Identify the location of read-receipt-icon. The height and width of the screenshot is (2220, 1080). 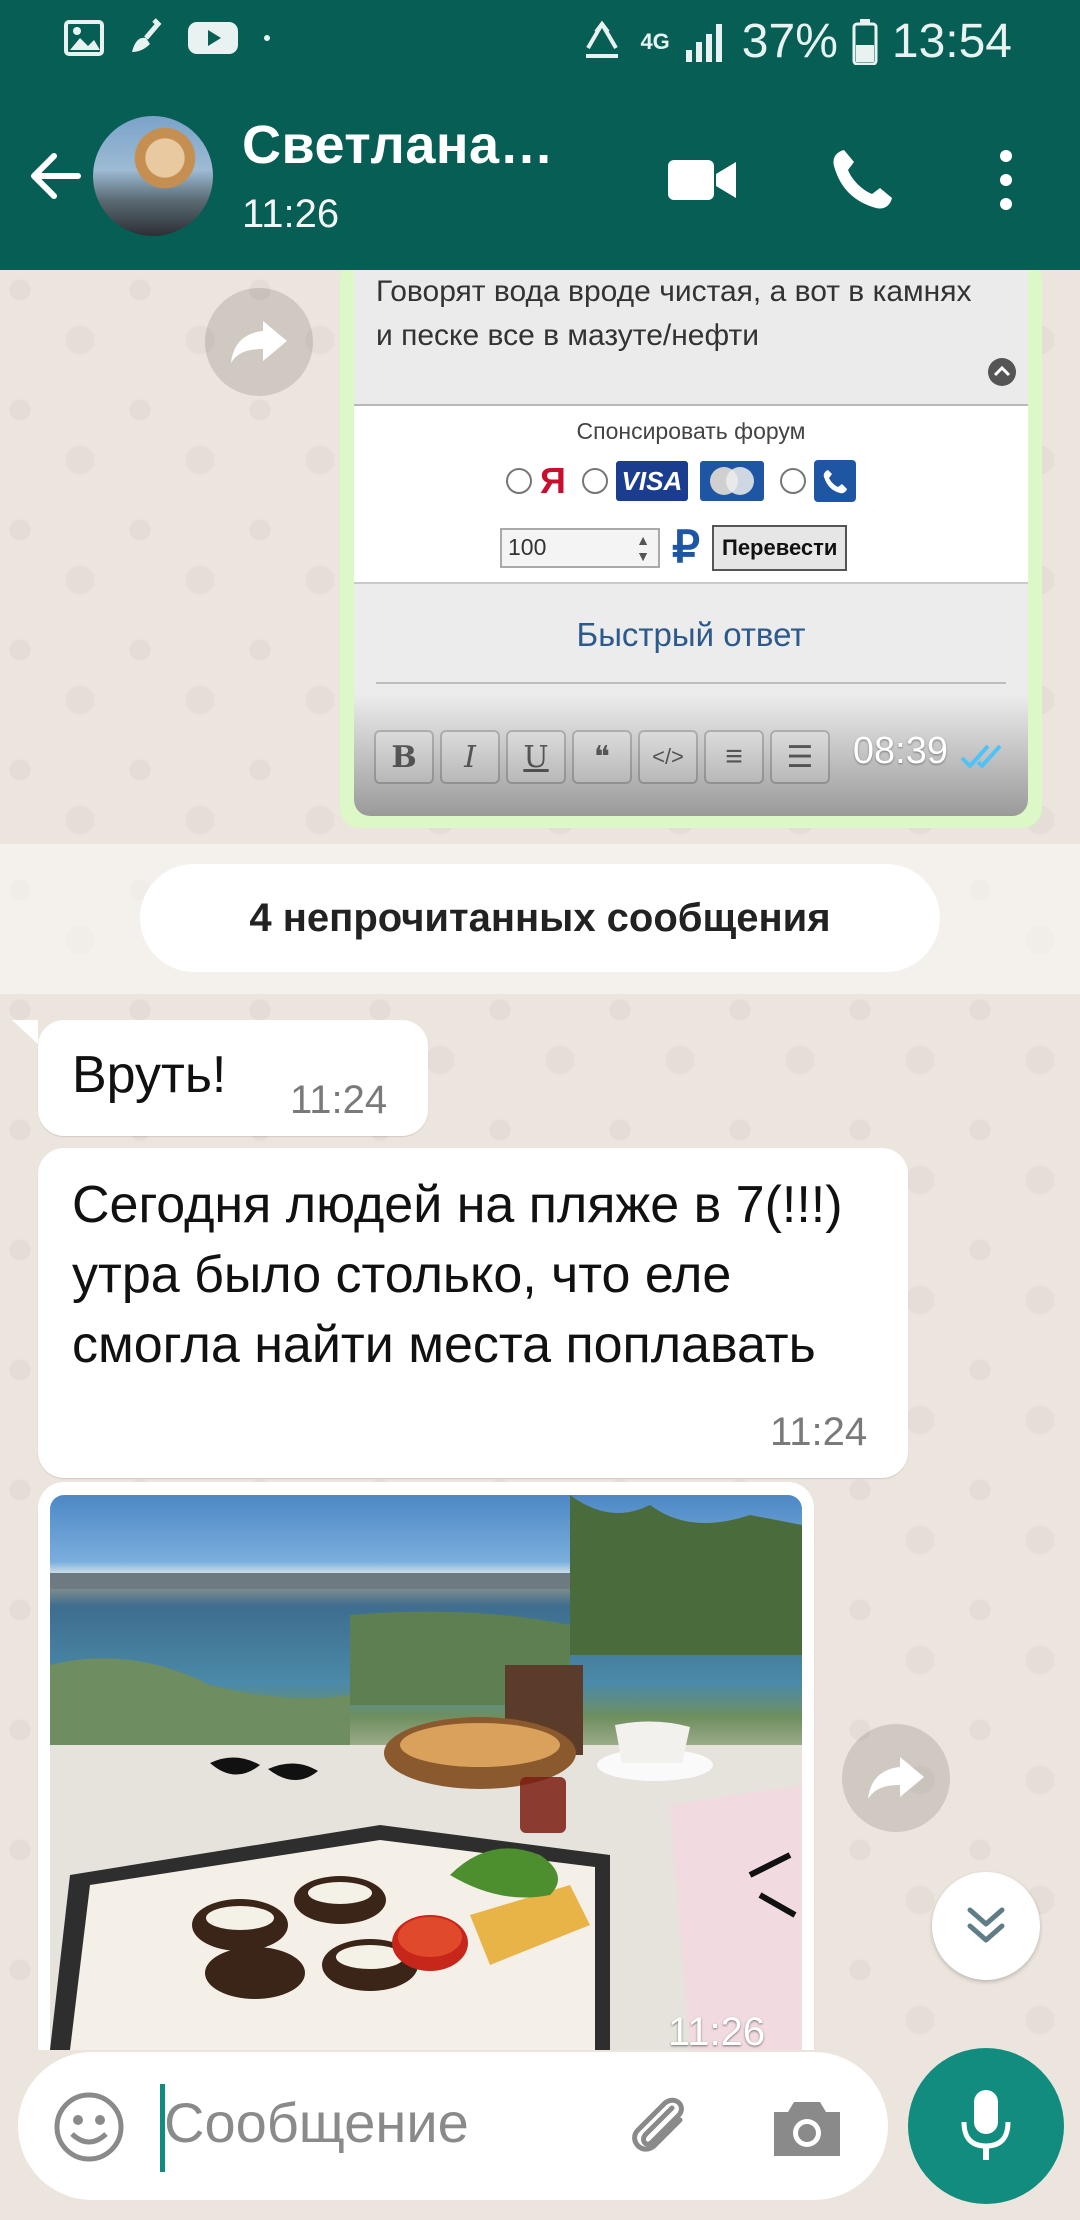
(981, 756).